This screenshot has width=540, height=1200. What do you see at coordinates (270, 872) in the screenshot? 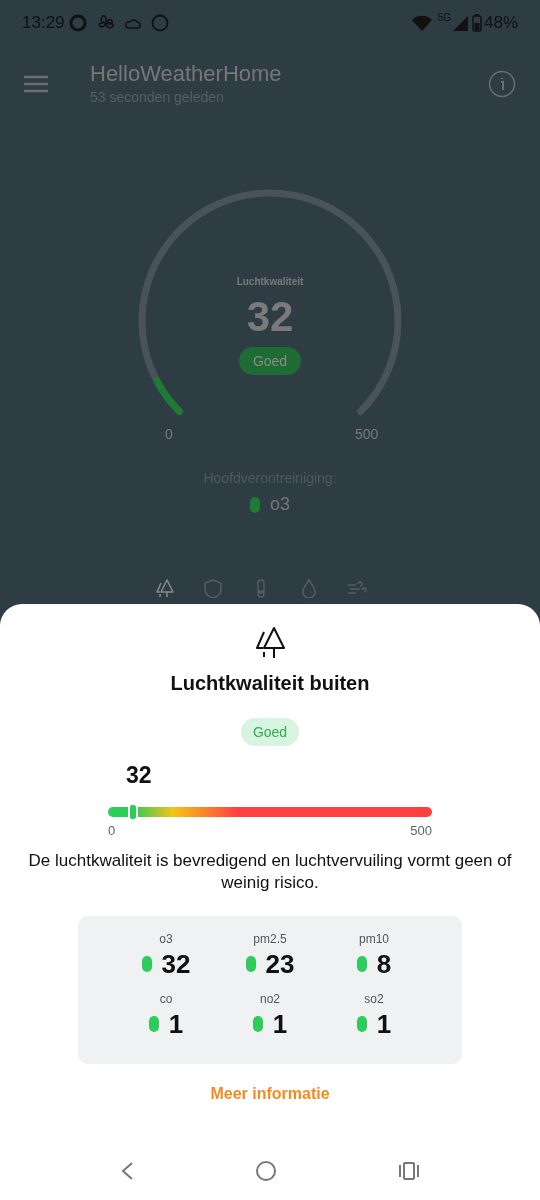
I see `description: De luchtkwaliteit is bevredigend en luchtvervuiling vormt geen of weinig risico.` at bounding box center [270, 872].